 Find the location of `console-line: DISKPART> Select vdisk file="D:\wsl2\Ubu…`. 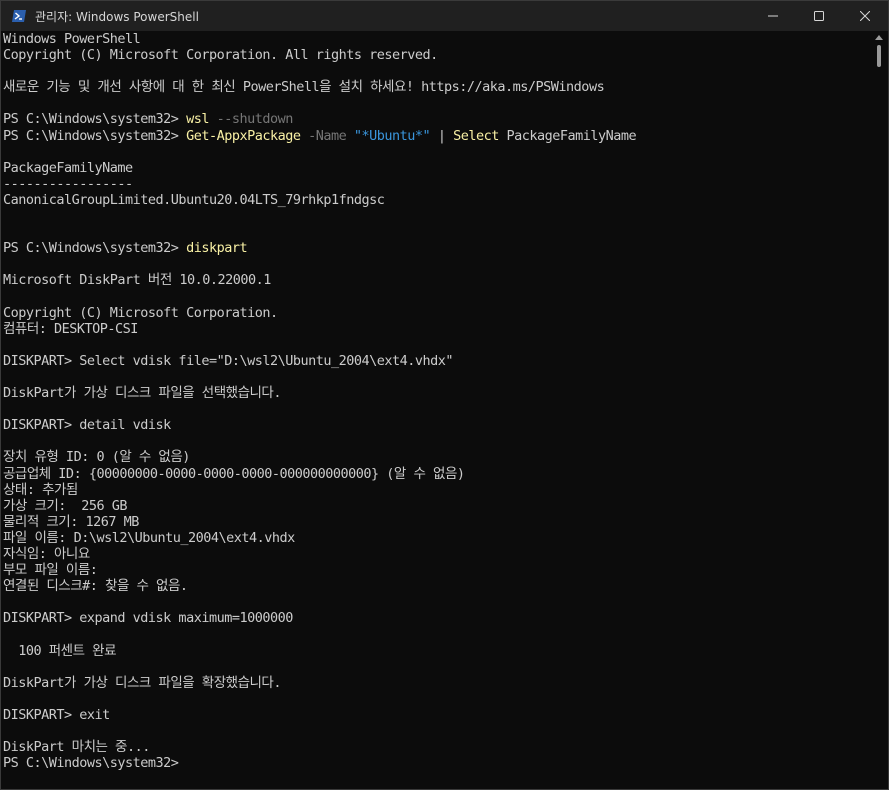

console-line: DISKPART> Select vdisk file="D:\wsl2\Ubu… is located at coordinates (437, 361).